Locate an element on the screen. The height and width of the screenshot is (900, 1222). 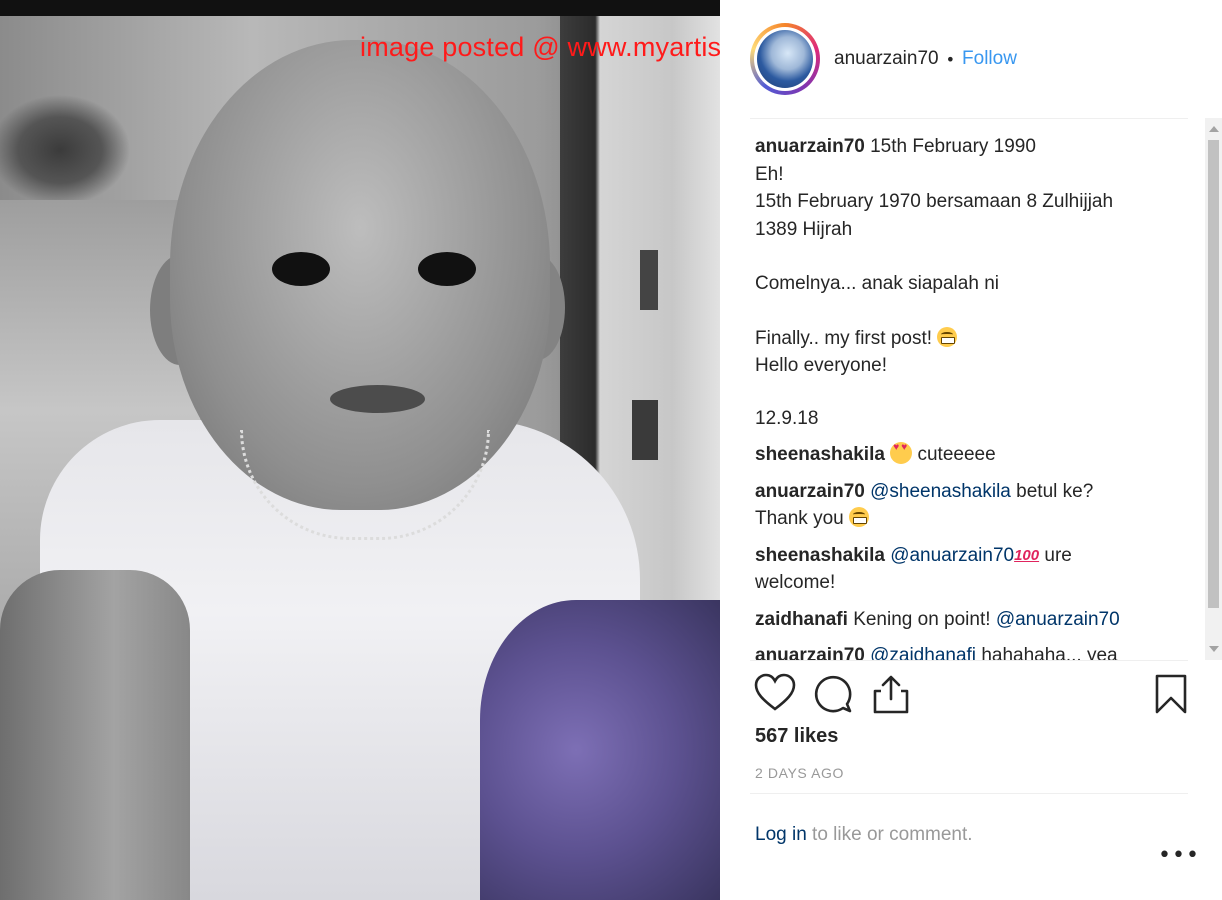
scroll-up-arrow-icon is located at coordinates (1214, 129).